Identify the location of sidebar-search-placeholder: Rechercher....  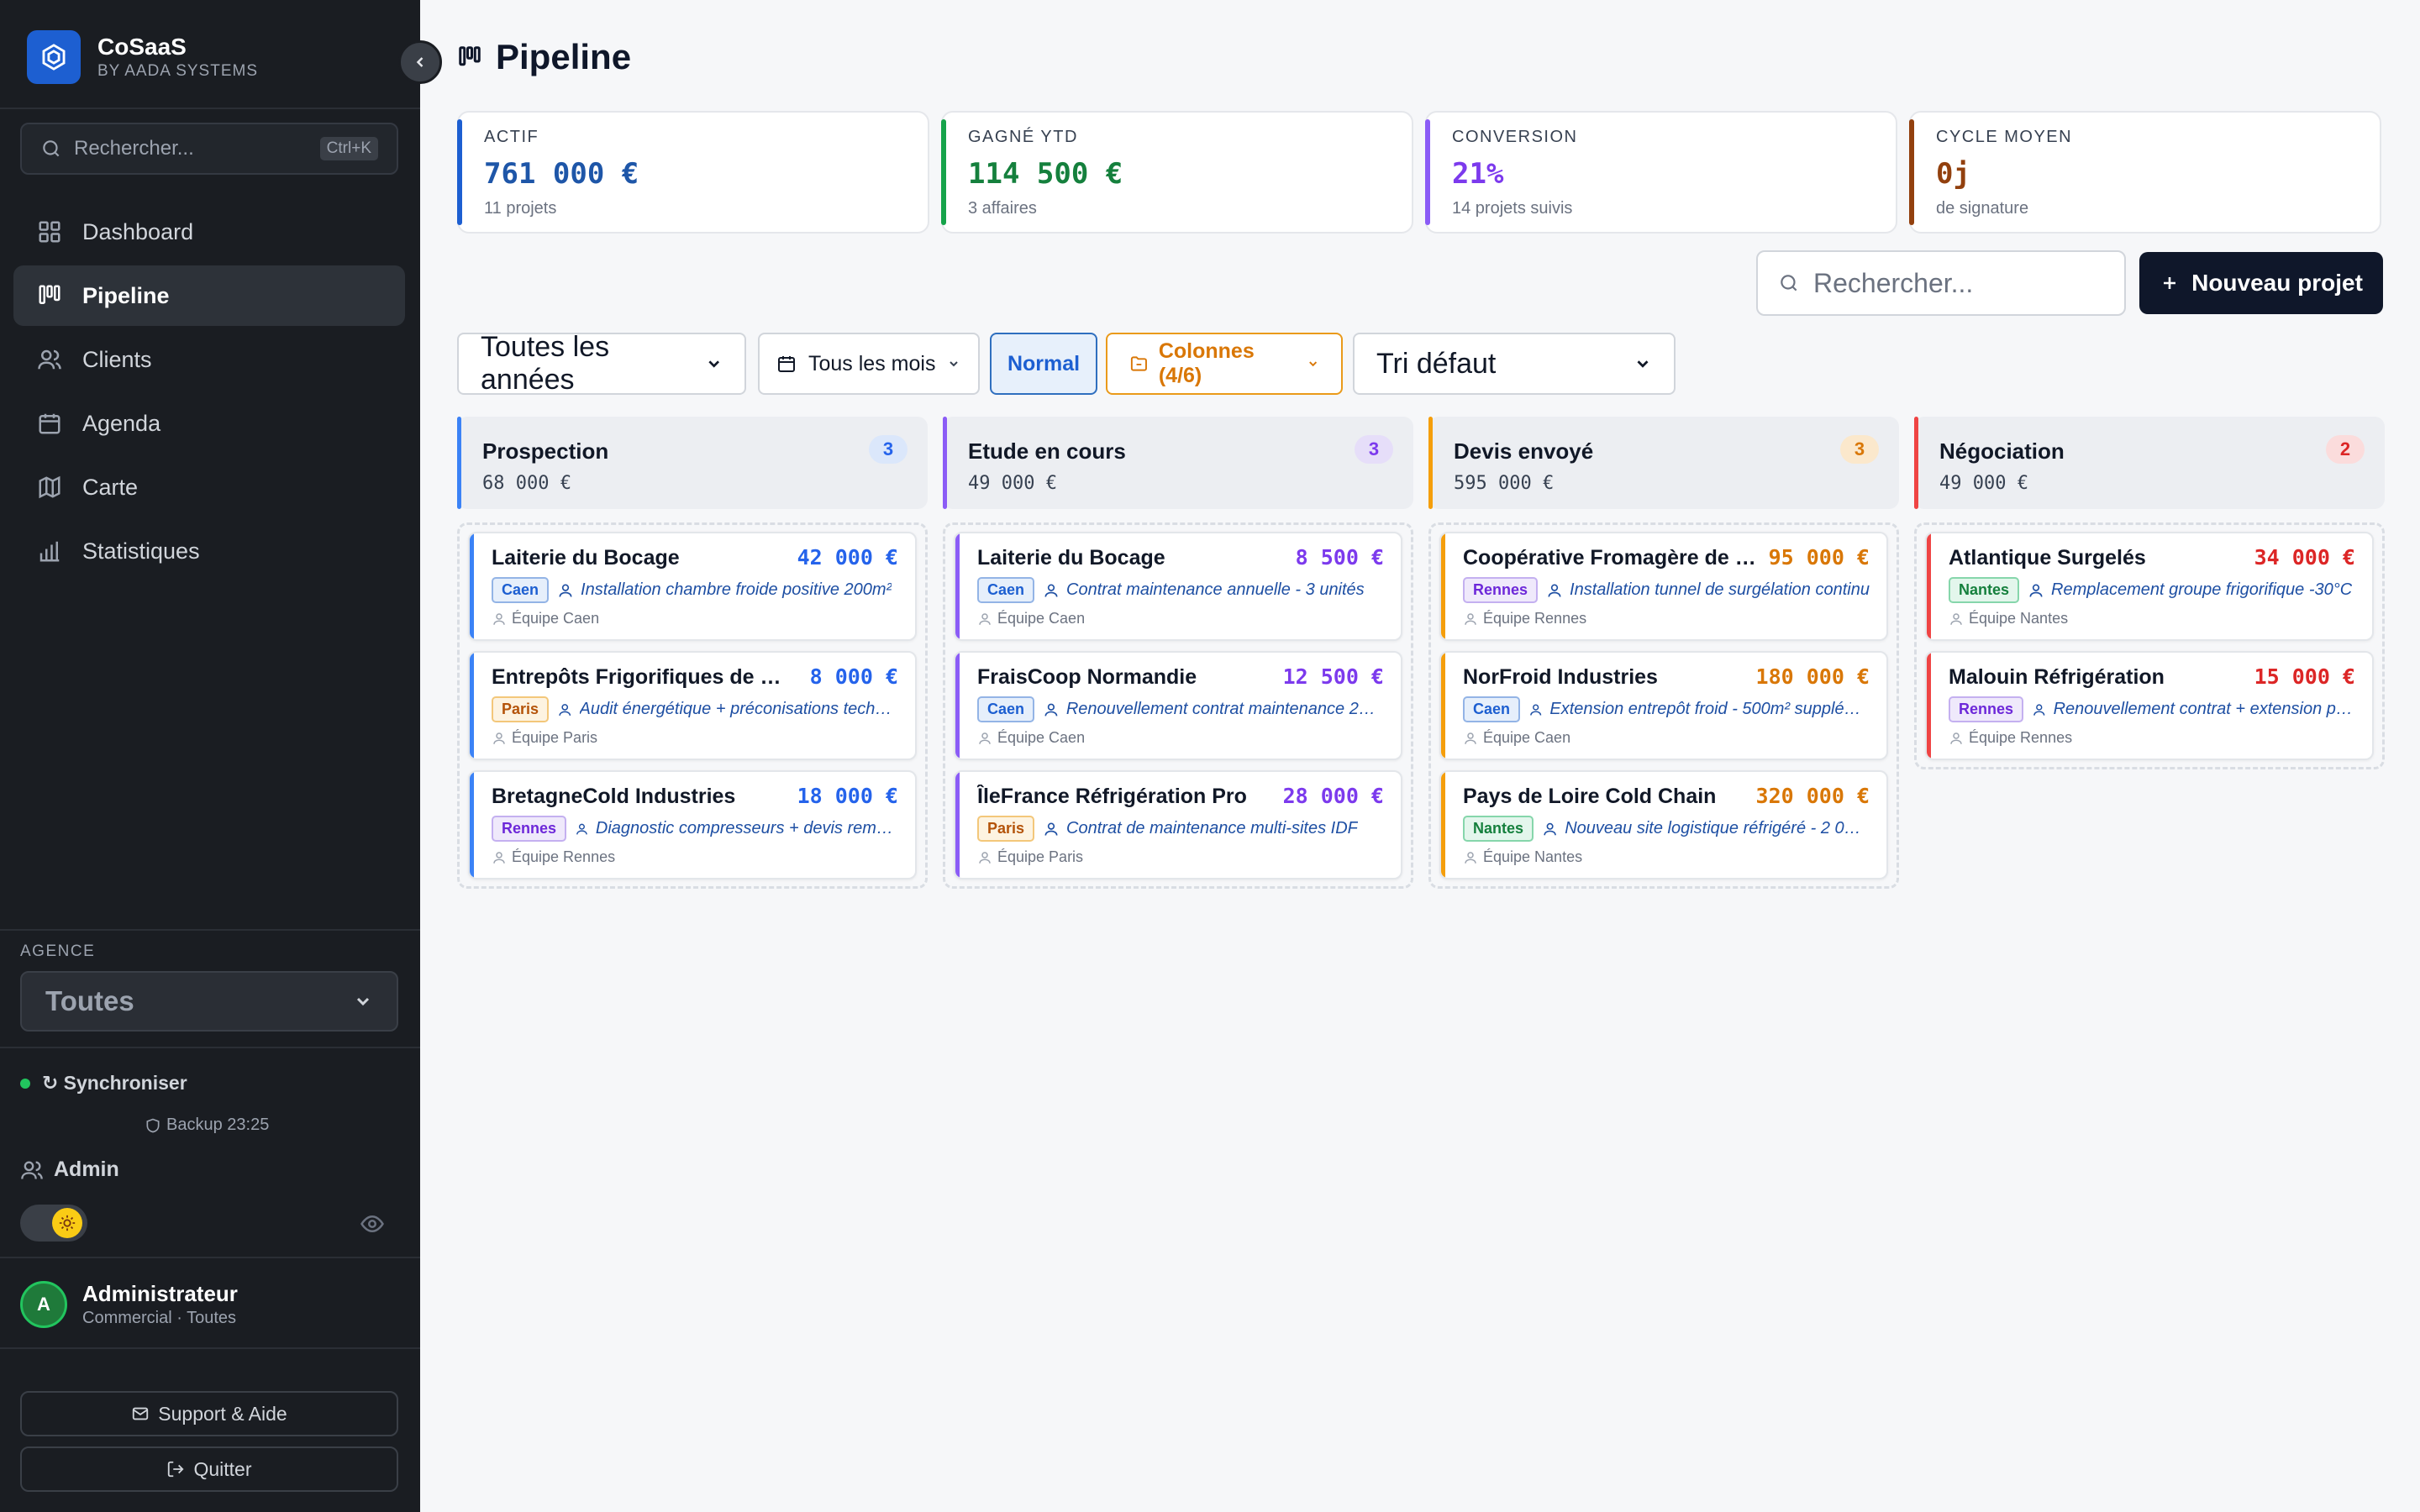
(134, 148).